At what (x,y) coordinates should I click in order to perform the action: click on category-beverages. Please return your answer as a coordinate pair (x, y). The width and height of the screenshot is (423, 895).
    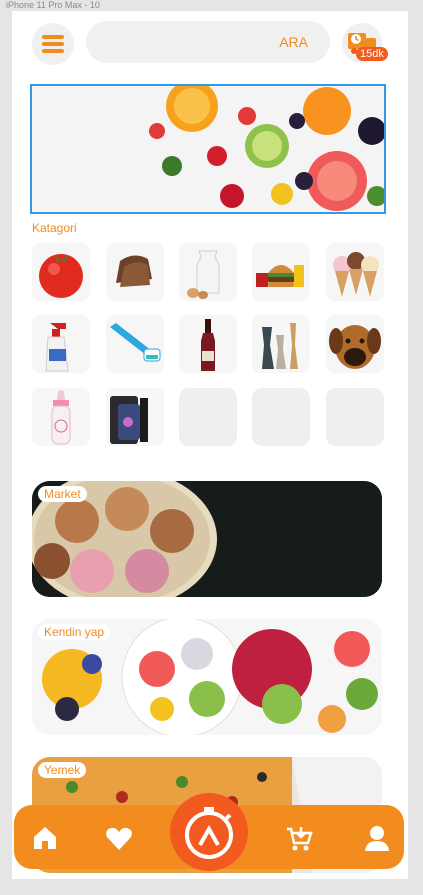
    Looking at the image, I should click on (208, 344).